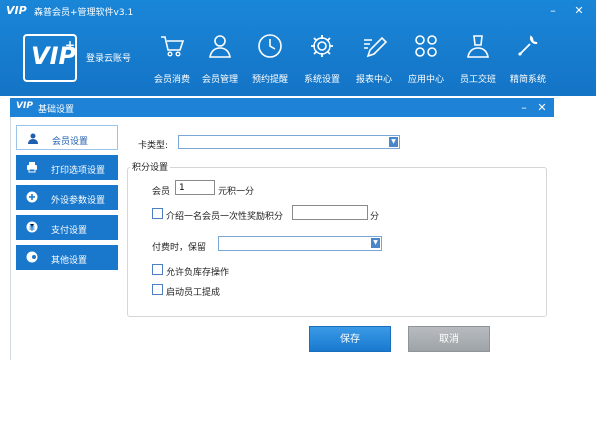 This screenshot has width=596, height=444. What do you see at coordinates (528, 47) in the screenshot?
I see `wrench-icon` at bounding box center [528, 47].